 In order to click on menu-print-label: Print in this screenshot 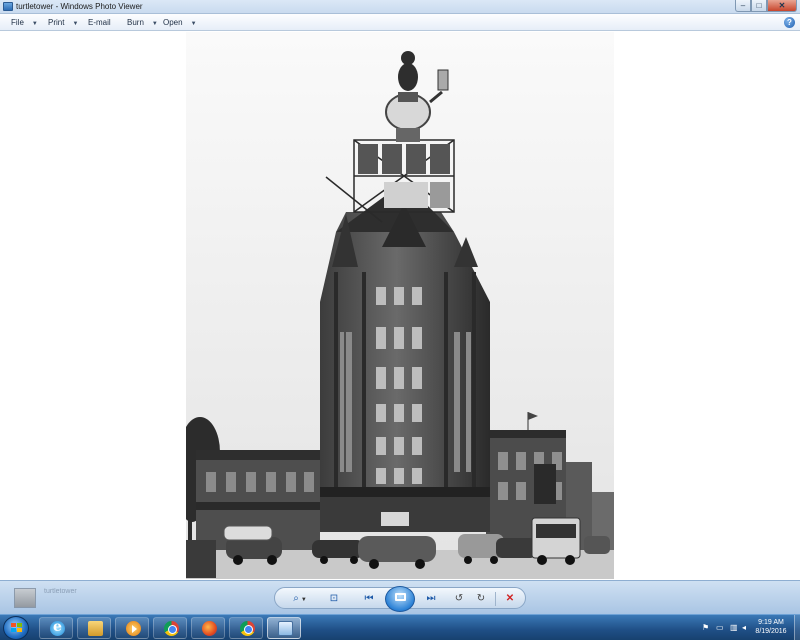, I will do `click(56, 22)`.